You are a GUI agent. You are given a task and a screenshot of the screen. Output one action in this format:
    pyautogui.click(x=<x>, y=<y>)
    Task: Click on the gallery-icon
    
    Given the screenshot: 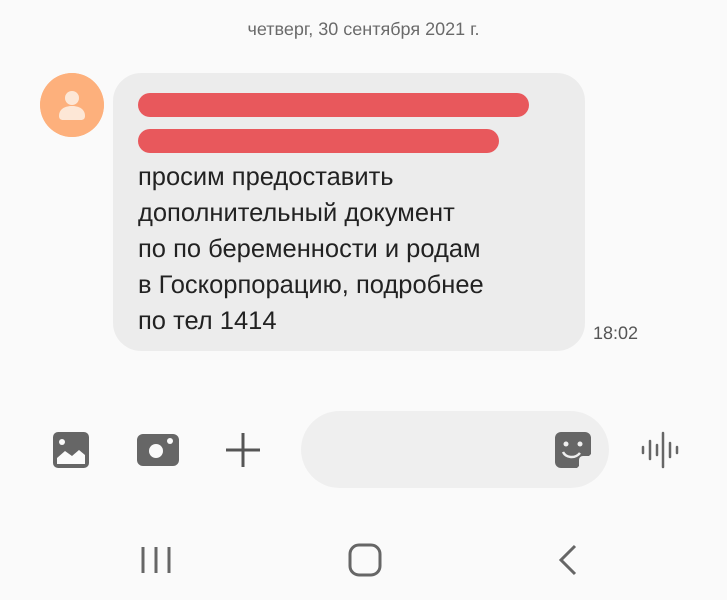 What is the action you would take?
    pyautogui.click(x=71, y=449)
    